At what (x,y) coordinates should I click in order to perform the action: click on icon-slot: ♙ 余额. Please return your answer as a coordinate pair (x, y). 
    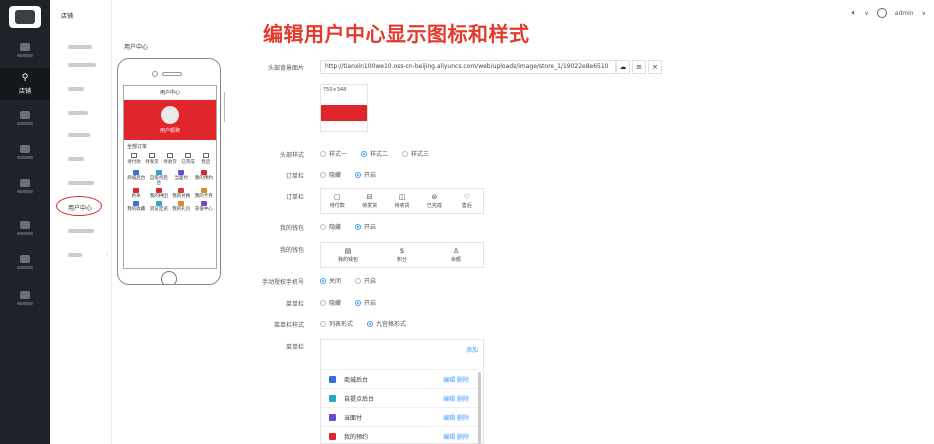
    Looking at the image, I should click on (456, 255).